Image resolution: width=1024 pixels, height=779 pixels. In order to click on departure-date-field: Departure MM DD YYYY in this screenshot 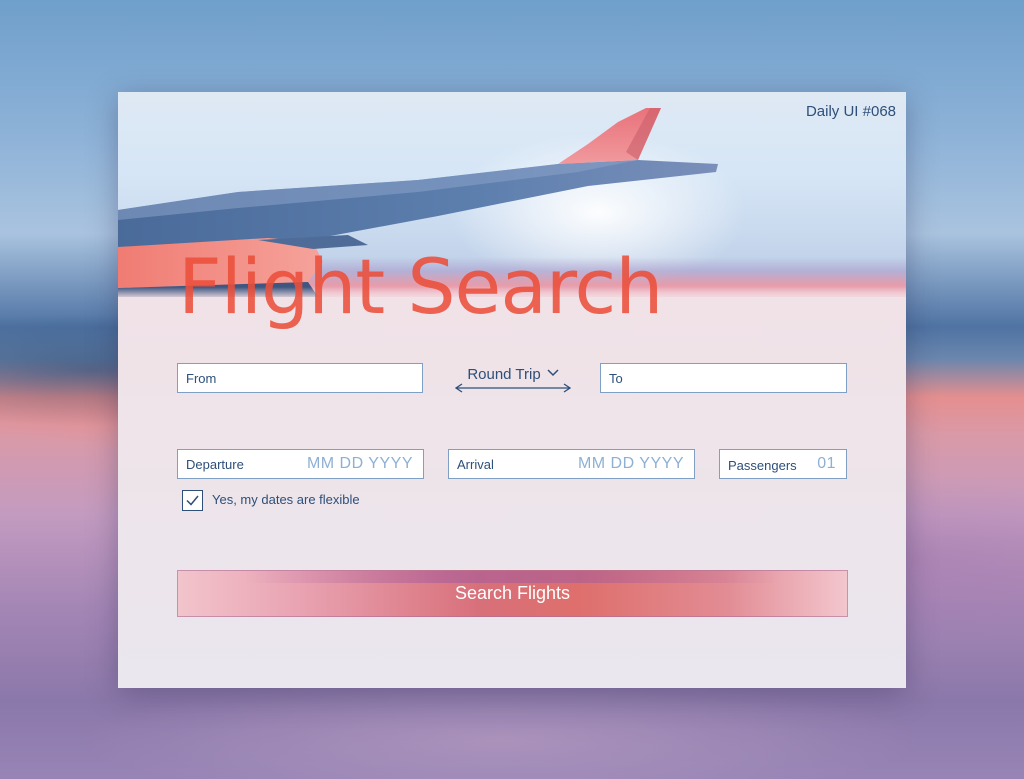, I will do `click(300, 464)`.